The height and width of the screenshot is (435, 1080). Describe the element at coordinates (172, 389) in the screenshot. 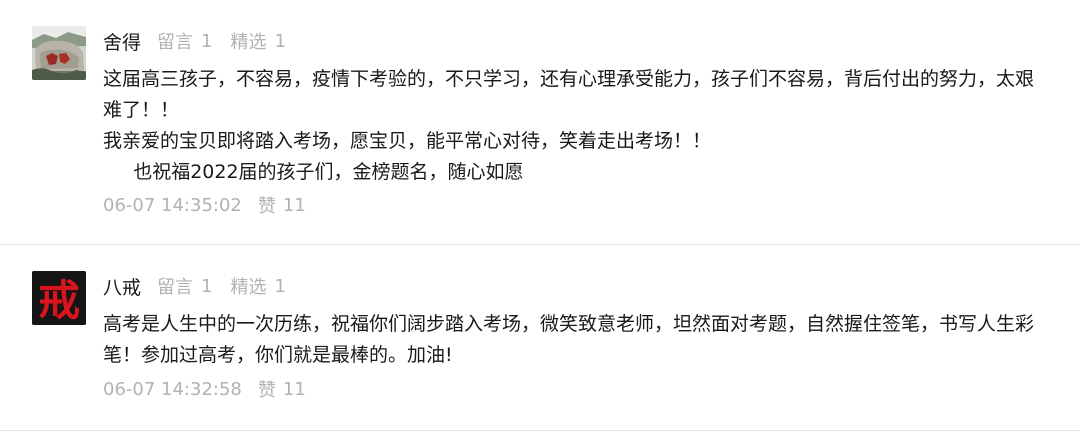

I see `comment-timestamp: 06-07 14:32:58` at that location.